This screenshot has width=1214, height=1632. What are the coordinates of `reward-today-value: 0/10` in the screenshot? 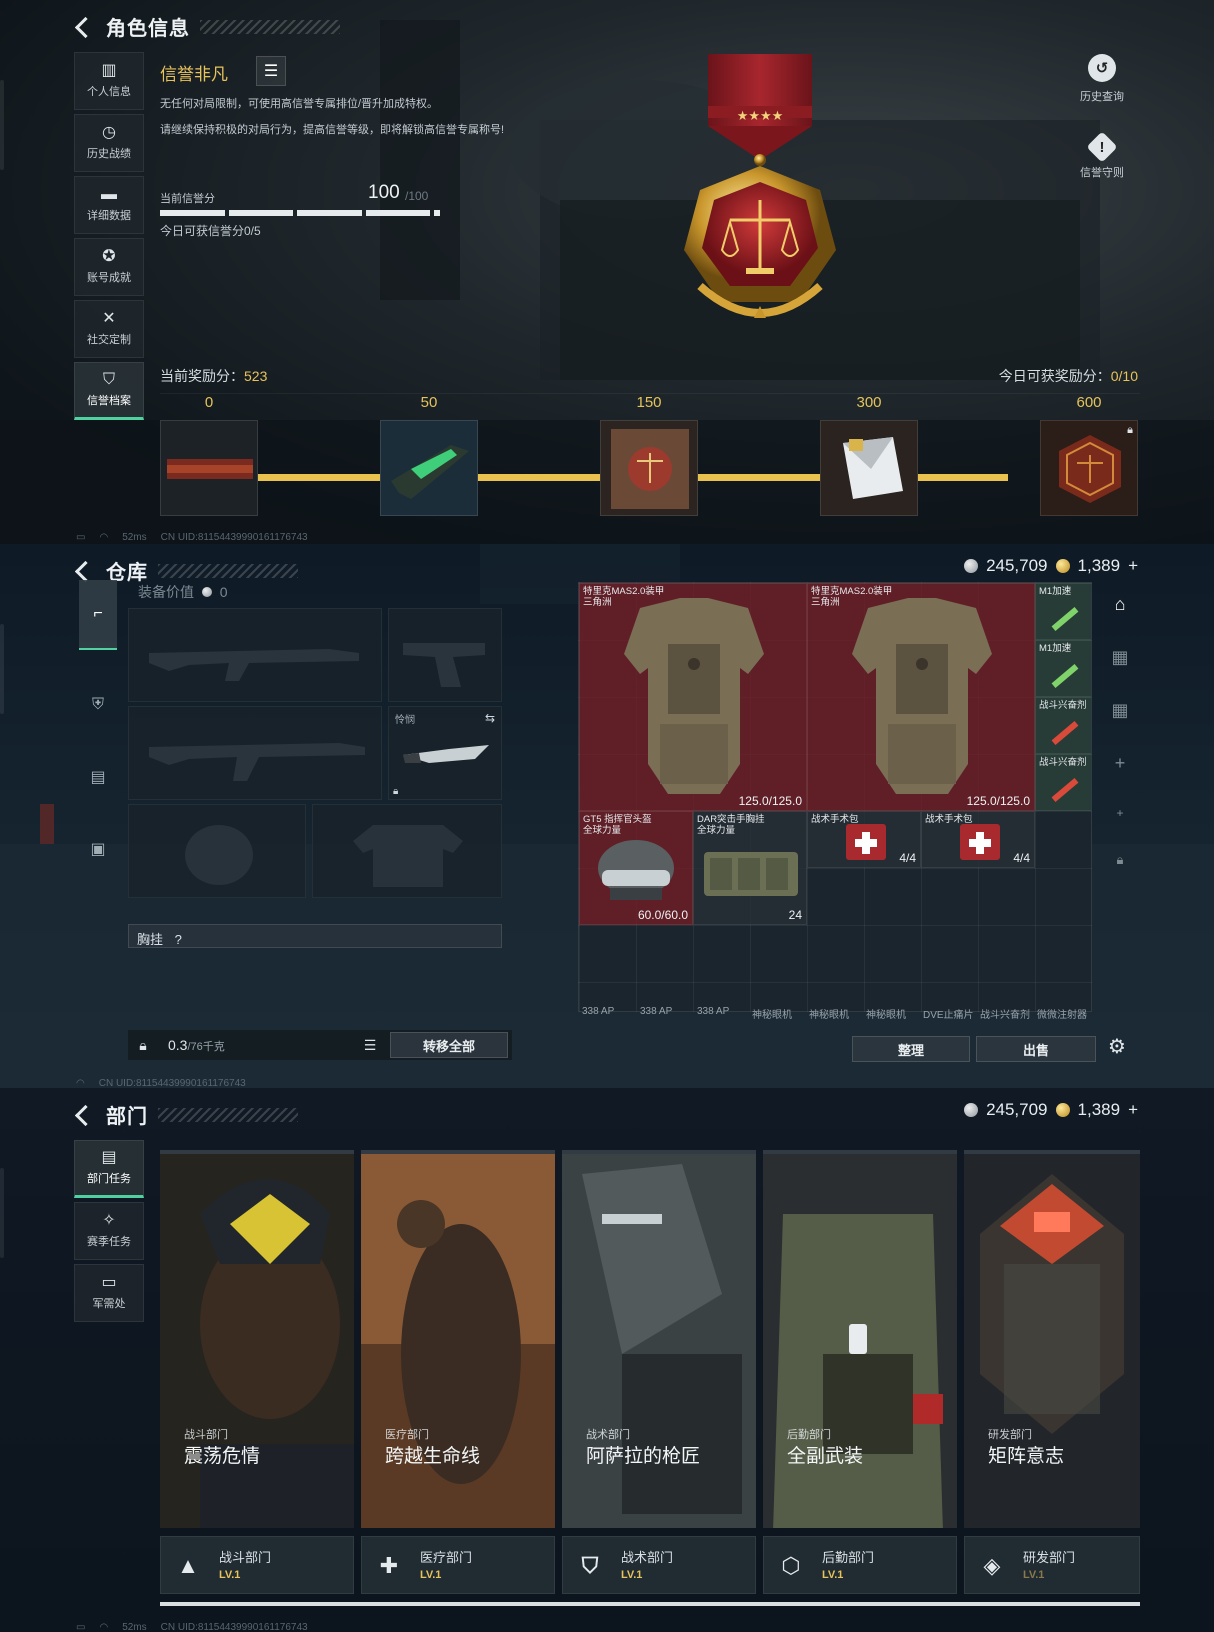 It's located at (1124, 376).